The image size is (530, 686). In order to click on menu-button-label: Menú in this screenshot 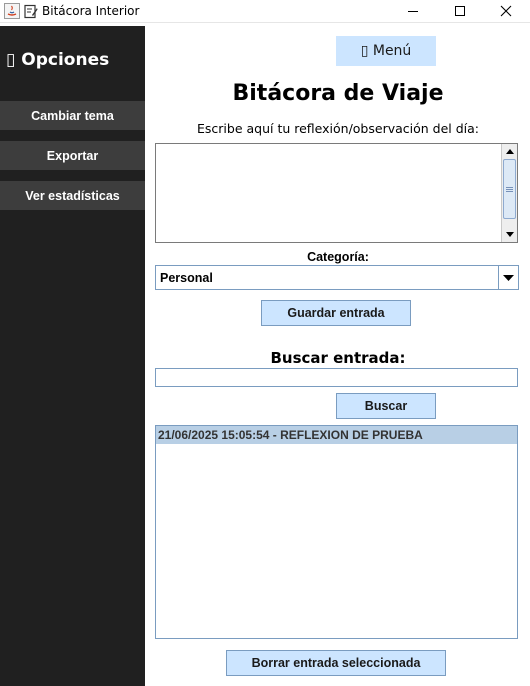, I will do `click(392, 51)`.